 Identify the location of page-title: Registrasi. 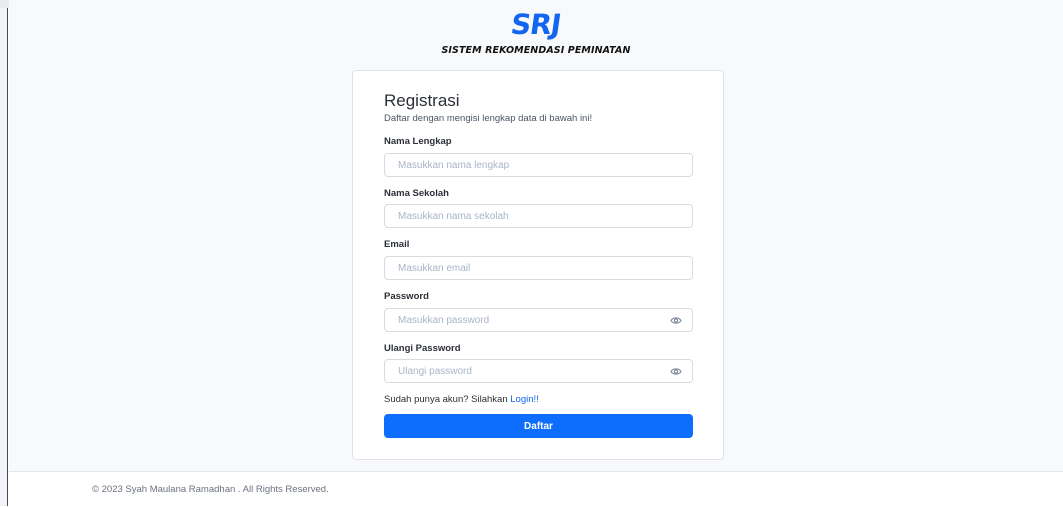
(422, 100).